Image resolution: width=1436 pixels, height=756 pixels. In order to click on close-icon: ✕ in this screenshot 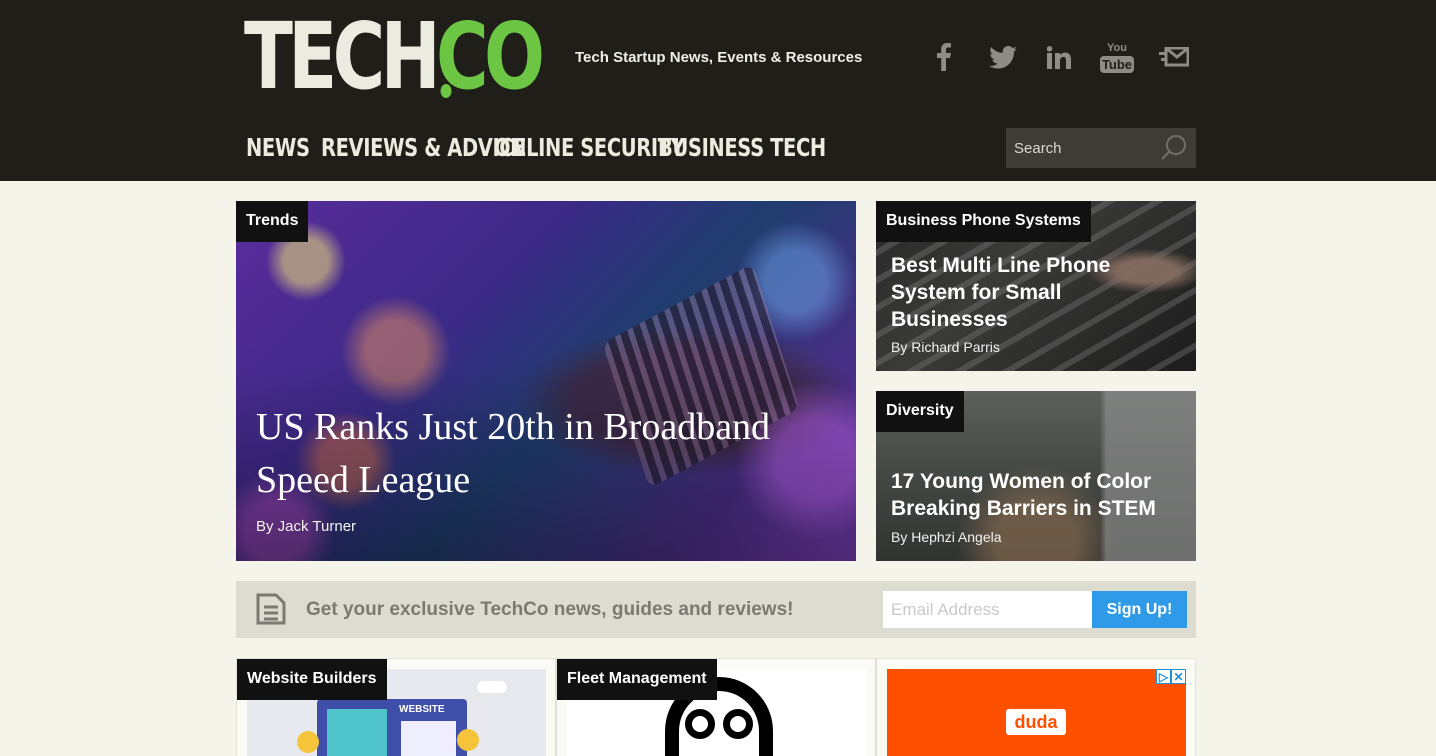, I will do `click(1178, 676)`.